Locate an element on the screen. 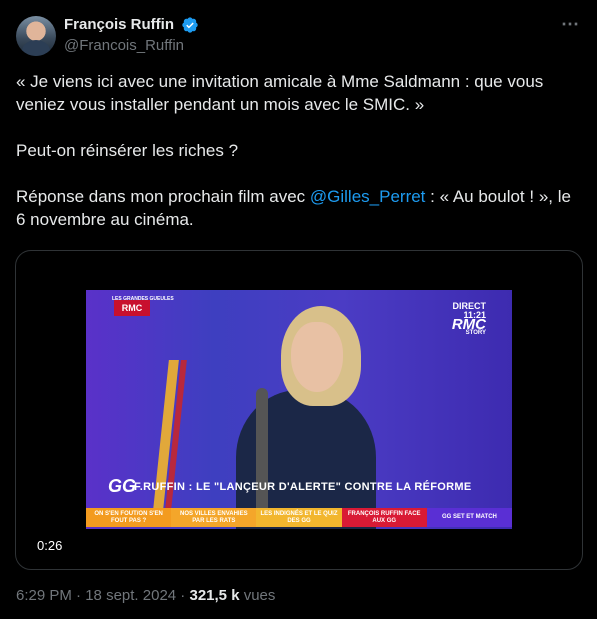 Image resolution: width=597 pixels, height=619 pixels. direct-logo: DIRECT 11:21 RMC STORY is located at coordinates (469, 320).